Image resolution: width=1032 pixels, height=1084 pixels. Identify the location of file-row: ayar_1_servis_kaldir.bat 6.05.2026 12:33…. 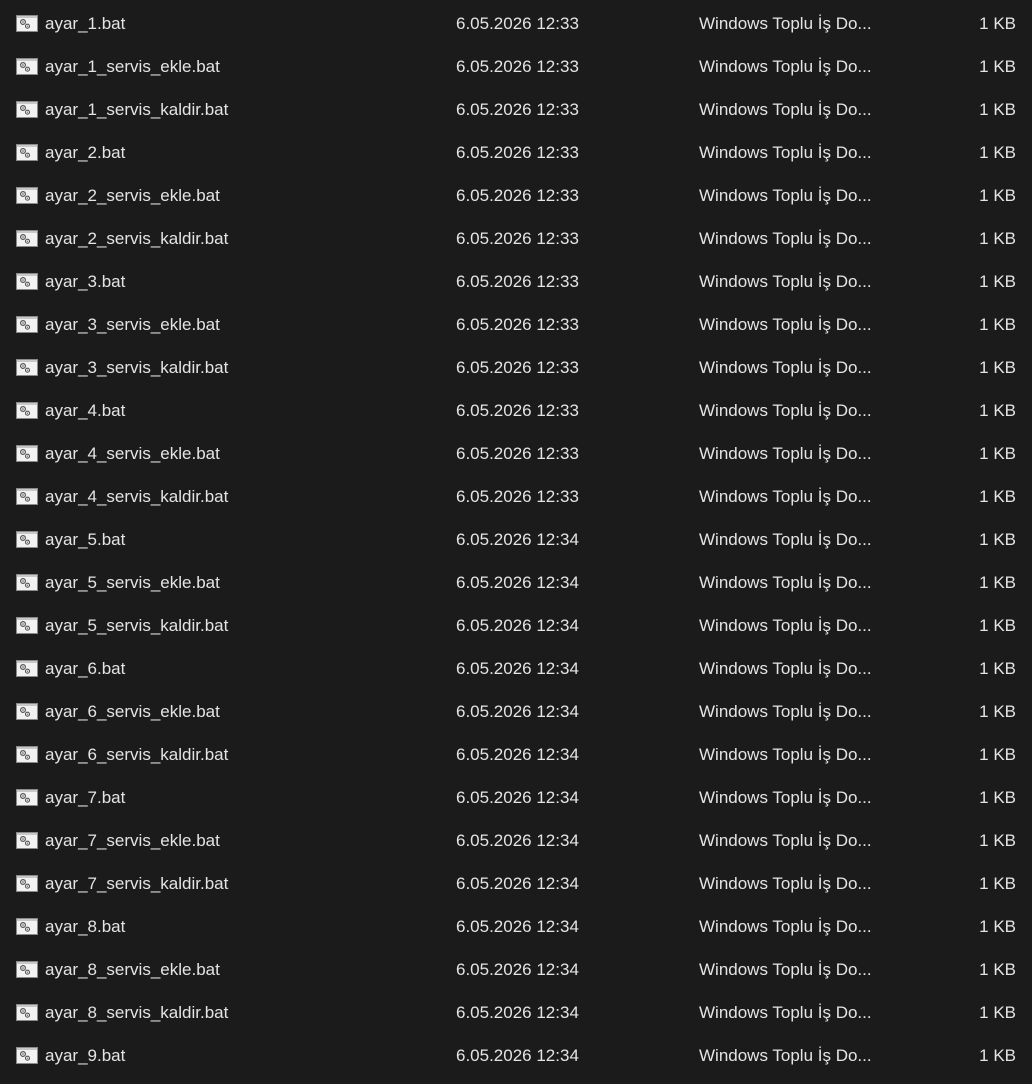
(516, 109).